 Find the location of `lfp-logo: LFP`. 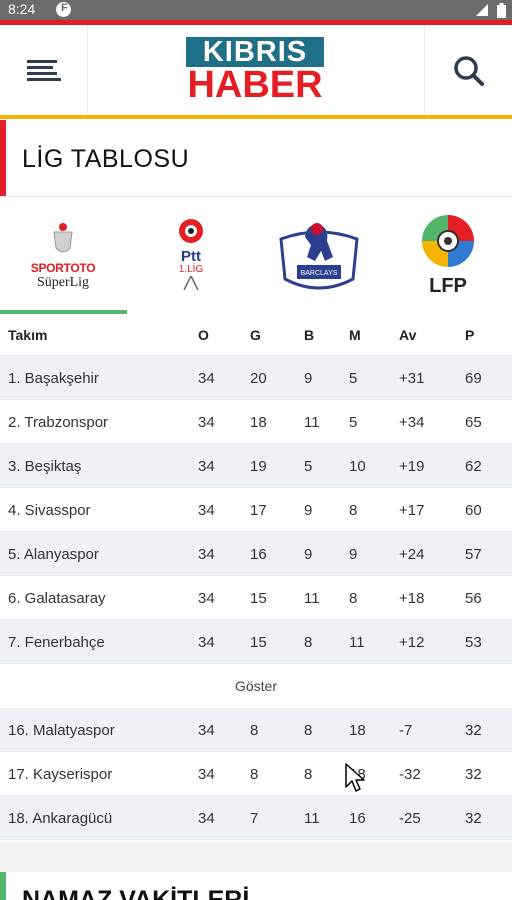

lfp-logo: LFP is located at coordinates (448, 256).